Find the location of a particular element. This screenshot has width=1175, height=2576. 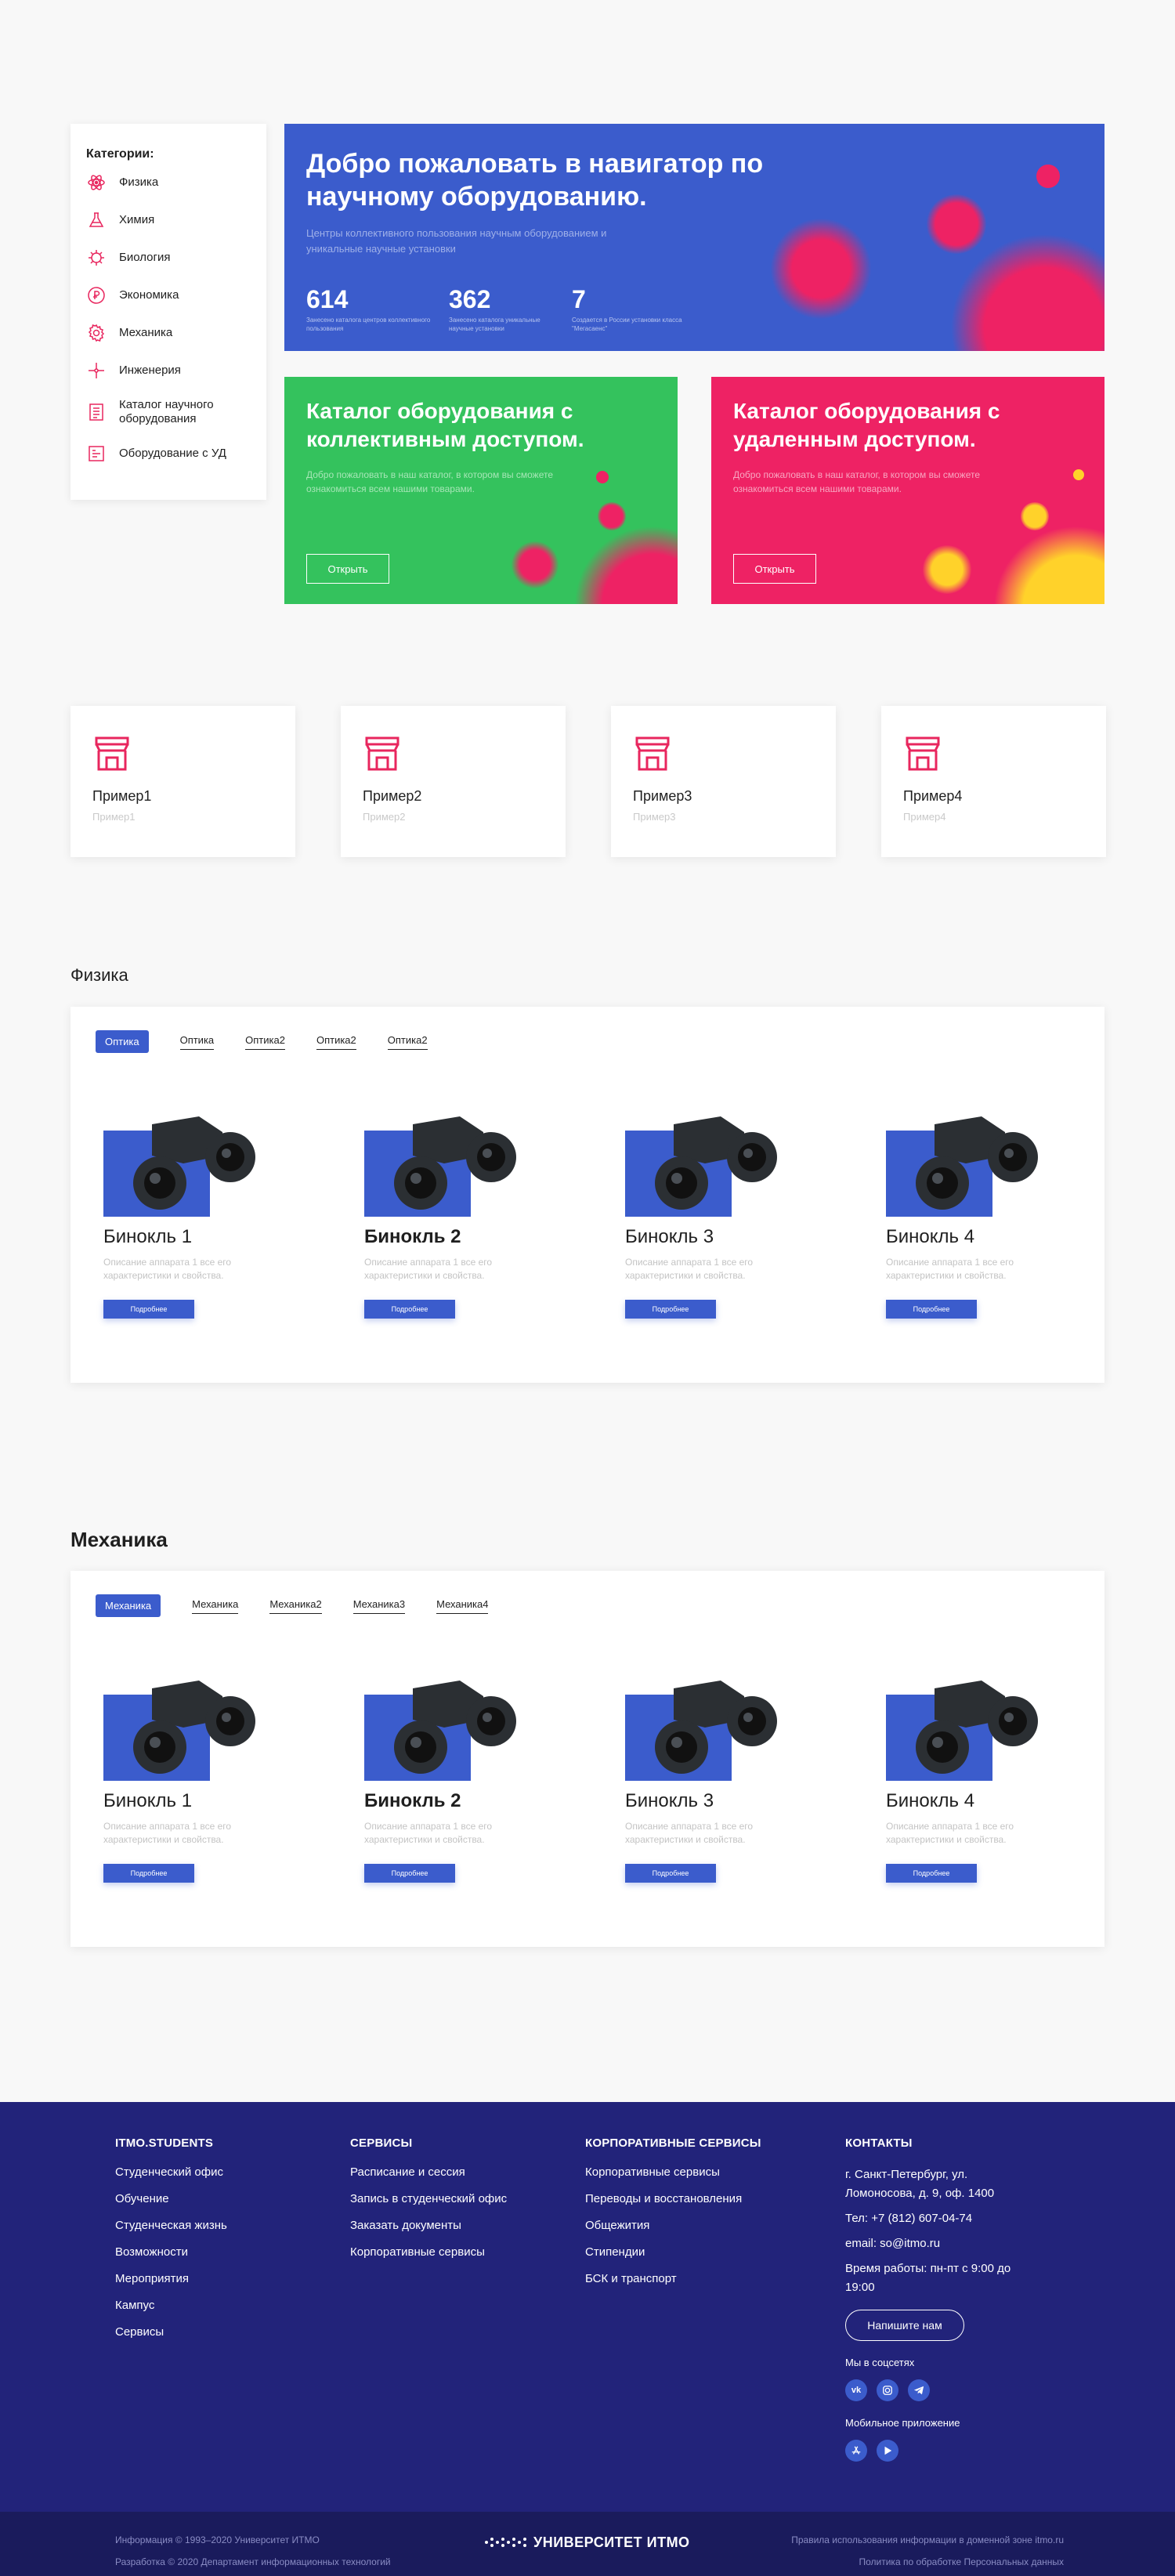

shop-icon is located at coordinates (652, 753).